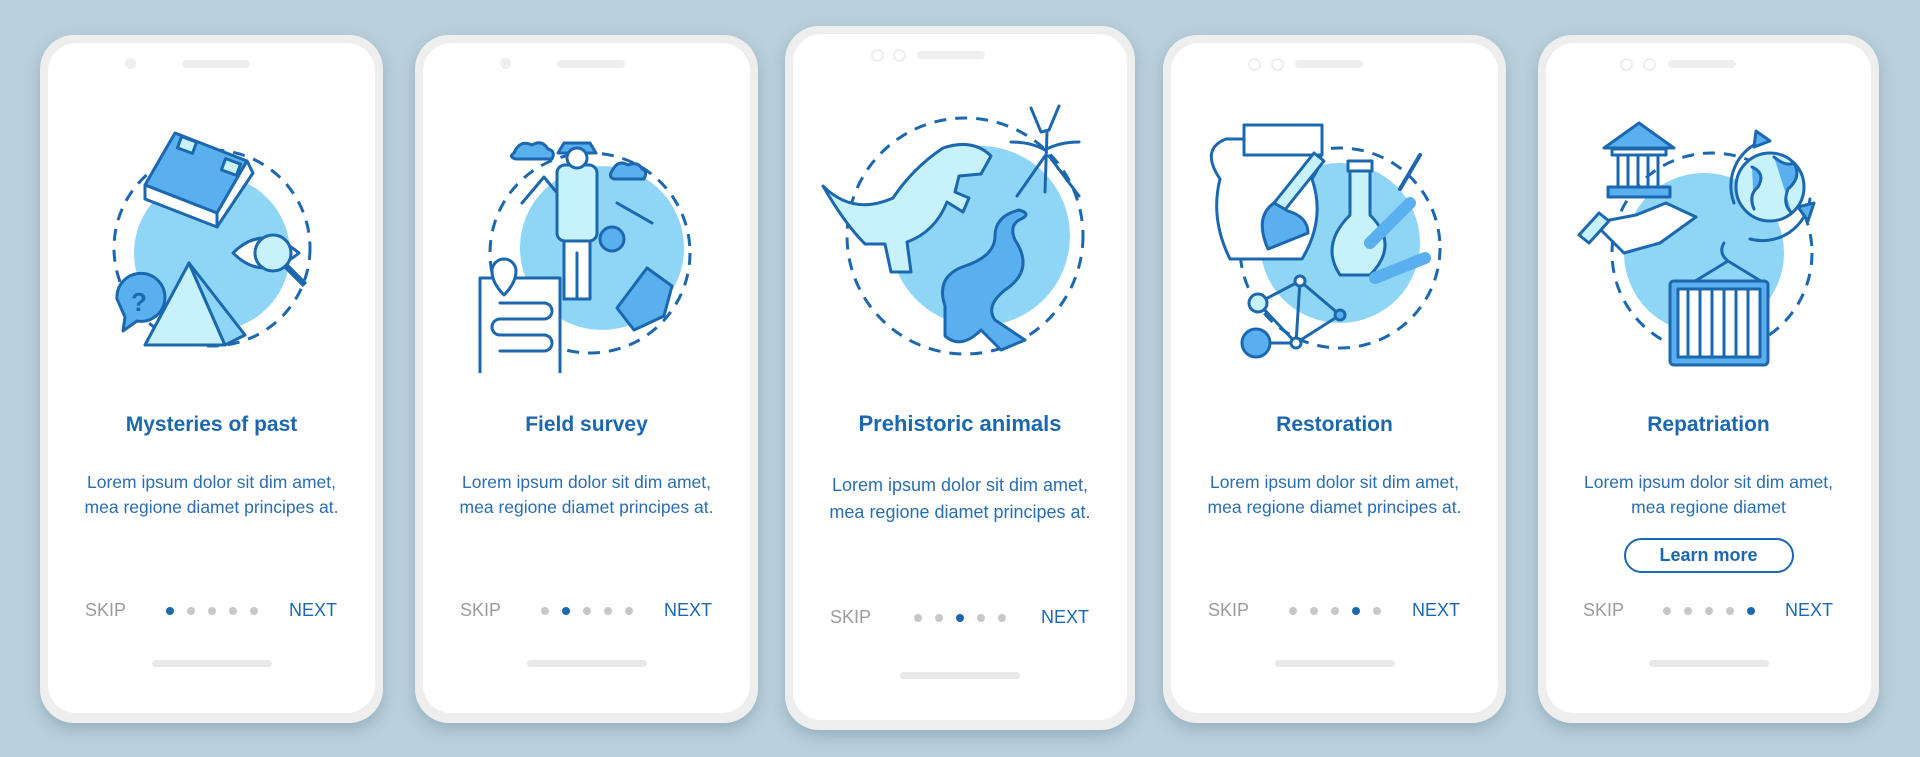  Describe the element at coordinates (211, 239) in the screenshot. I see `book-eye-pyramid-question-icon: ?` at that location.